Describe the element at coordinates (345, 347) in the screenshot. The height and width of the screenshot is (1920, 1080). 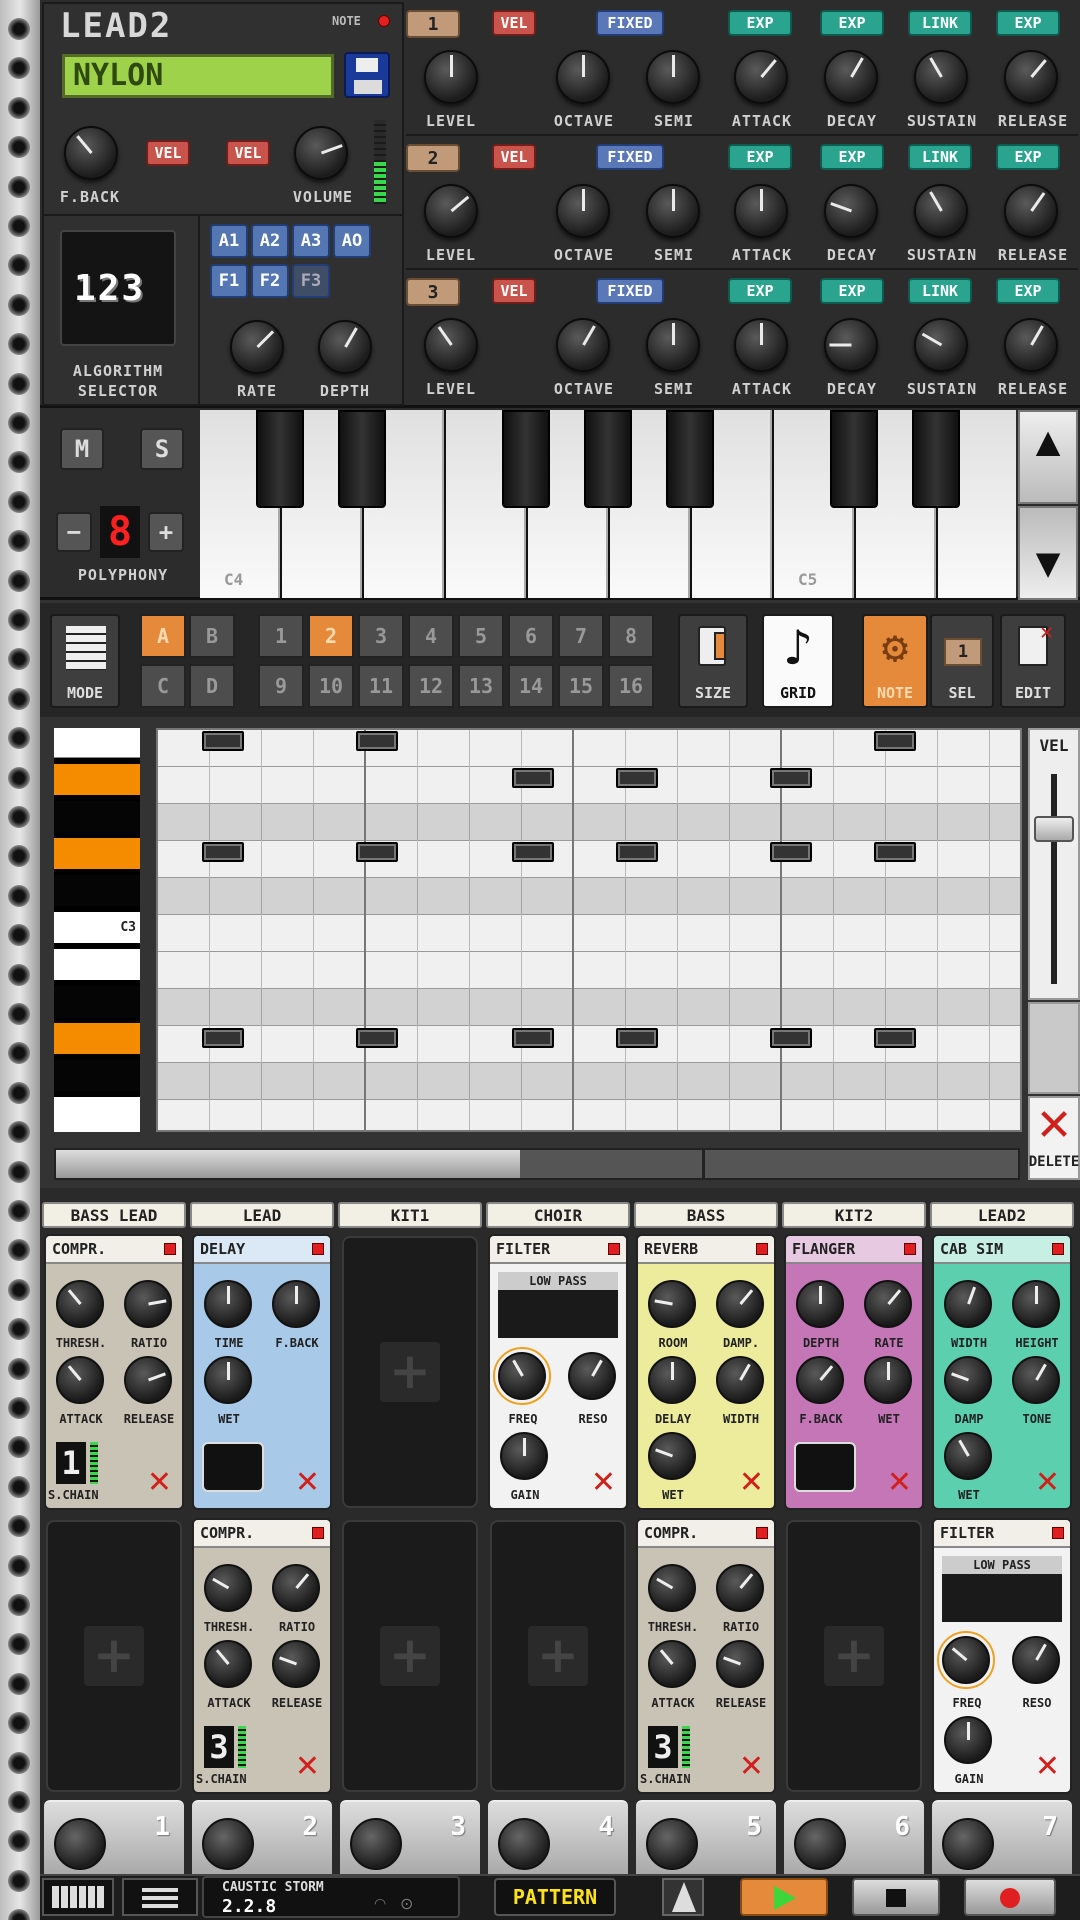
I see `depth-knob` at that location.